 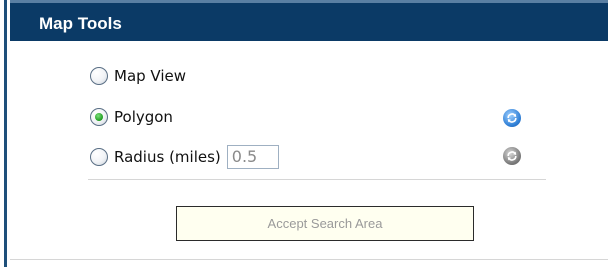 I want to click on map-view-radio, so click(x=99, y=76).